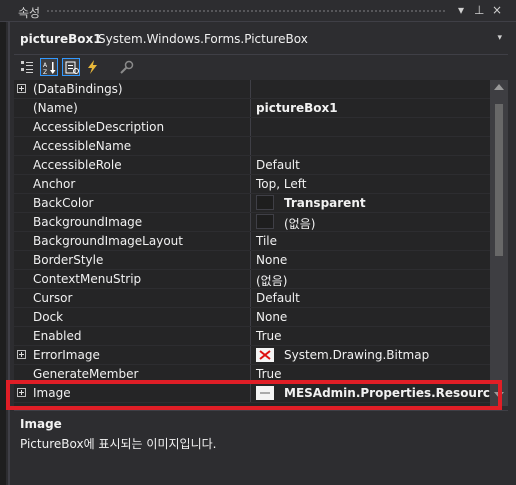 This screenshot has width=516, height=485. Describe the element at coordinates (99, 127) in the screenshot. I see `property-name: AccessibleDescription` at that location.